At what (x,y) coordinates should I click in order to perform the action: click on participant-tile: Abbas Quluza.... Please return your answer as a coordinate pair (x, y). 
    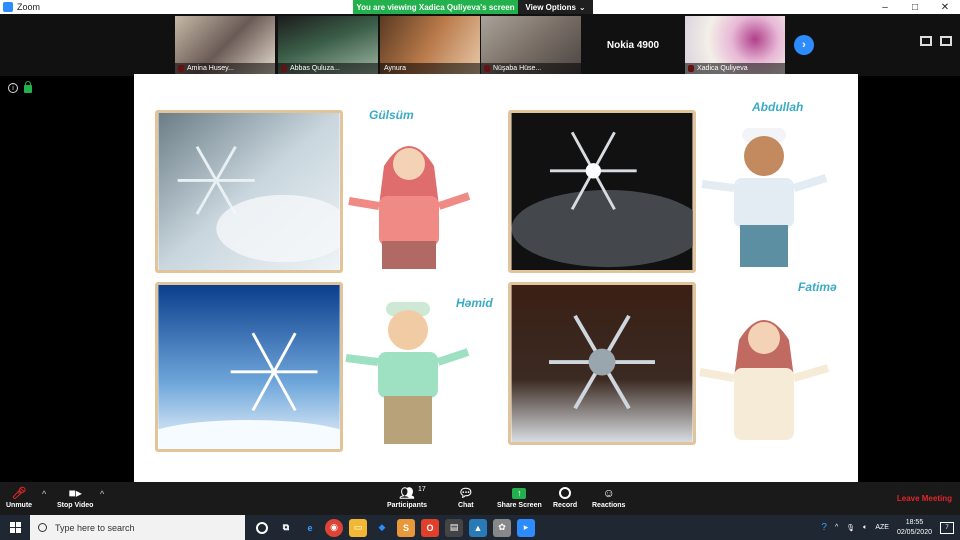
    Looking at the image, I should click on (328, 45).